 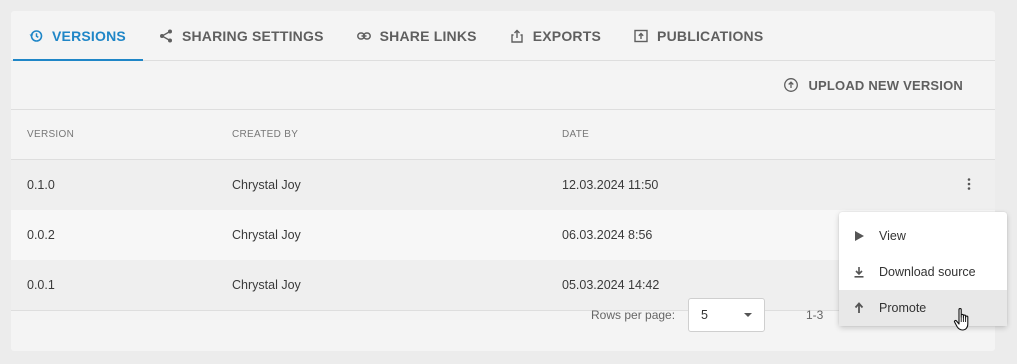 I want to click on upload-icon, so click(x=791, y=85).